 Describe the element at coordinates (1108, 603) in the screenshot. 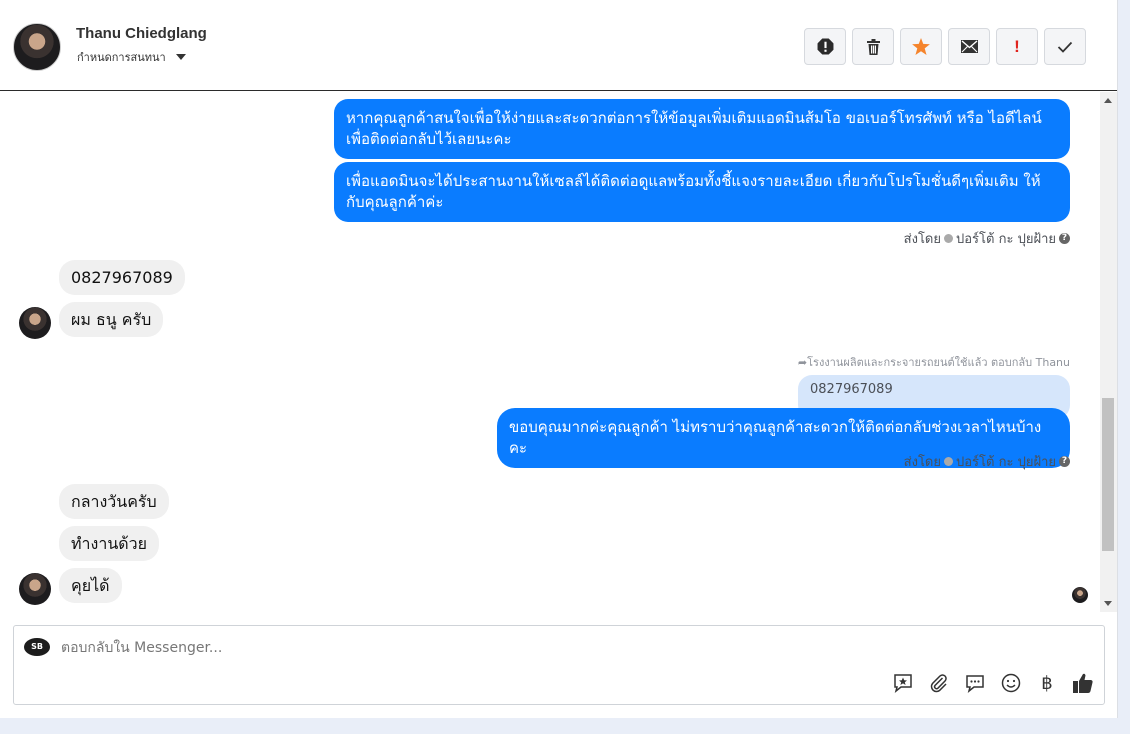

I see `scroll-down-arrow-icon` at that location.